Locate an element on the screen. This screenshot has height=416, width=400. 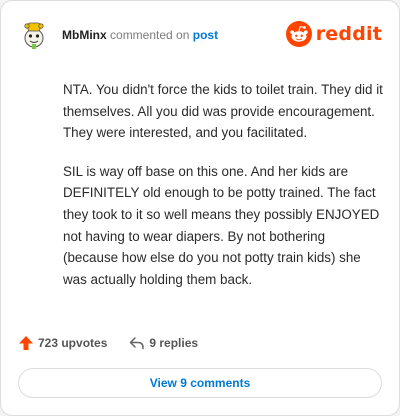
view-comments-button: View 9 comments is located at coordinates (200, 383).